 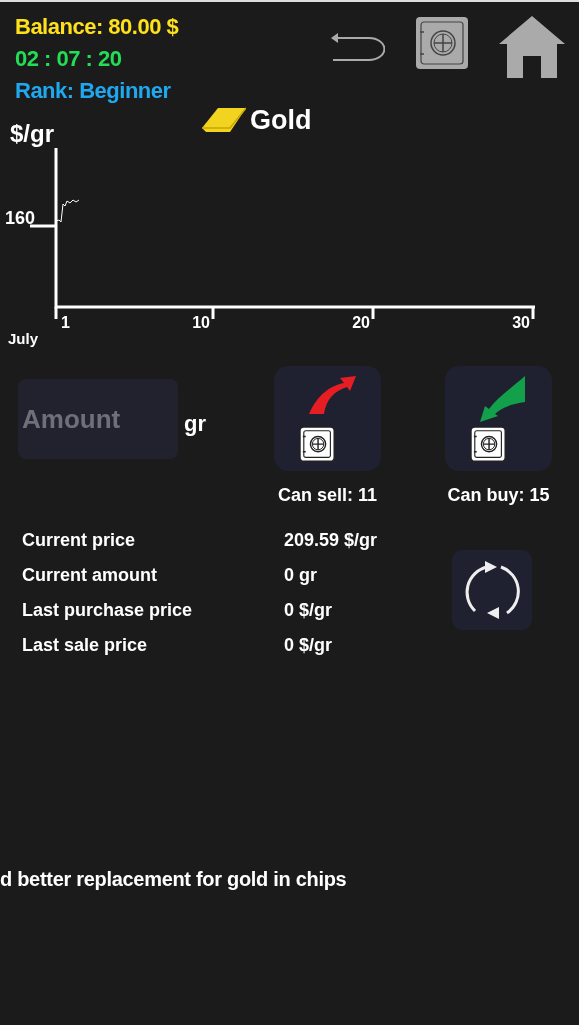 What do you see at coordinates (201, 322) in the screenshot?
I see `axis-tick-label: 10` at bounding box center [201, 322].